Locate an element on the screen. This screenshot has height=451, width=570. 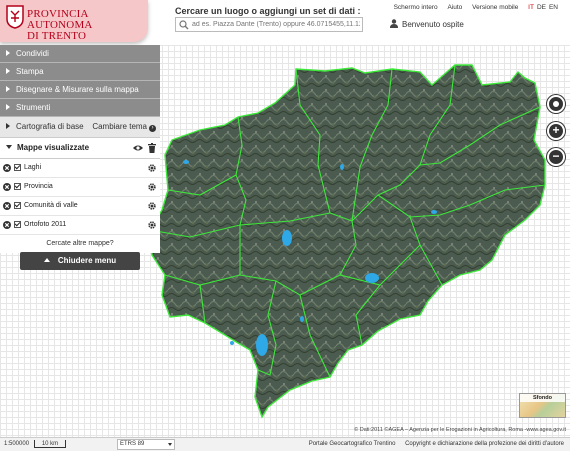
logo-text: PROVINCIA AUTONOMA DI TRENTO is located at coordinates (87, 25).